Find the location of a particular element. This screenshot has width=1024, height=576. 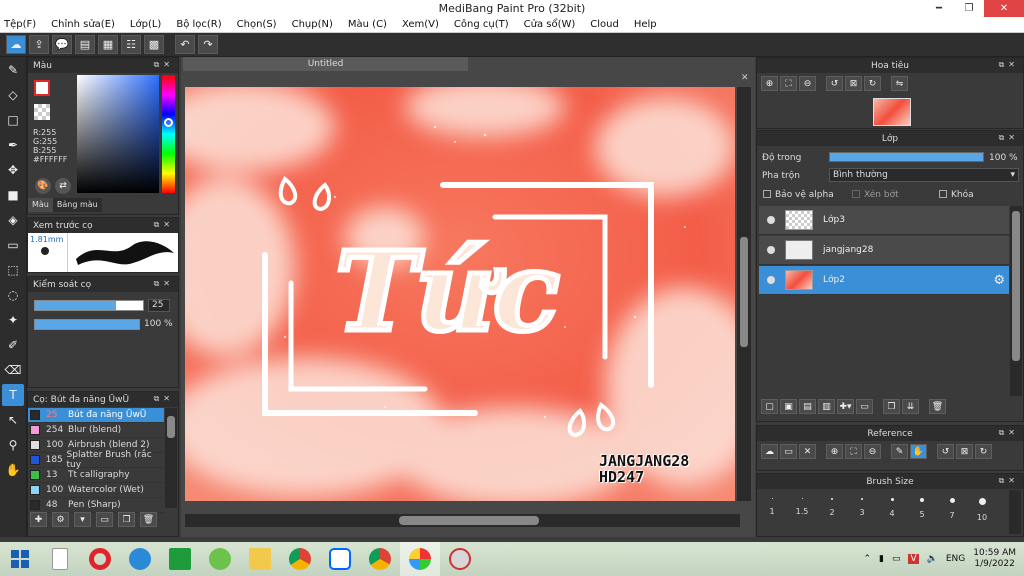

lock-checkbox: Khóa is located at coordinates (956, 195).